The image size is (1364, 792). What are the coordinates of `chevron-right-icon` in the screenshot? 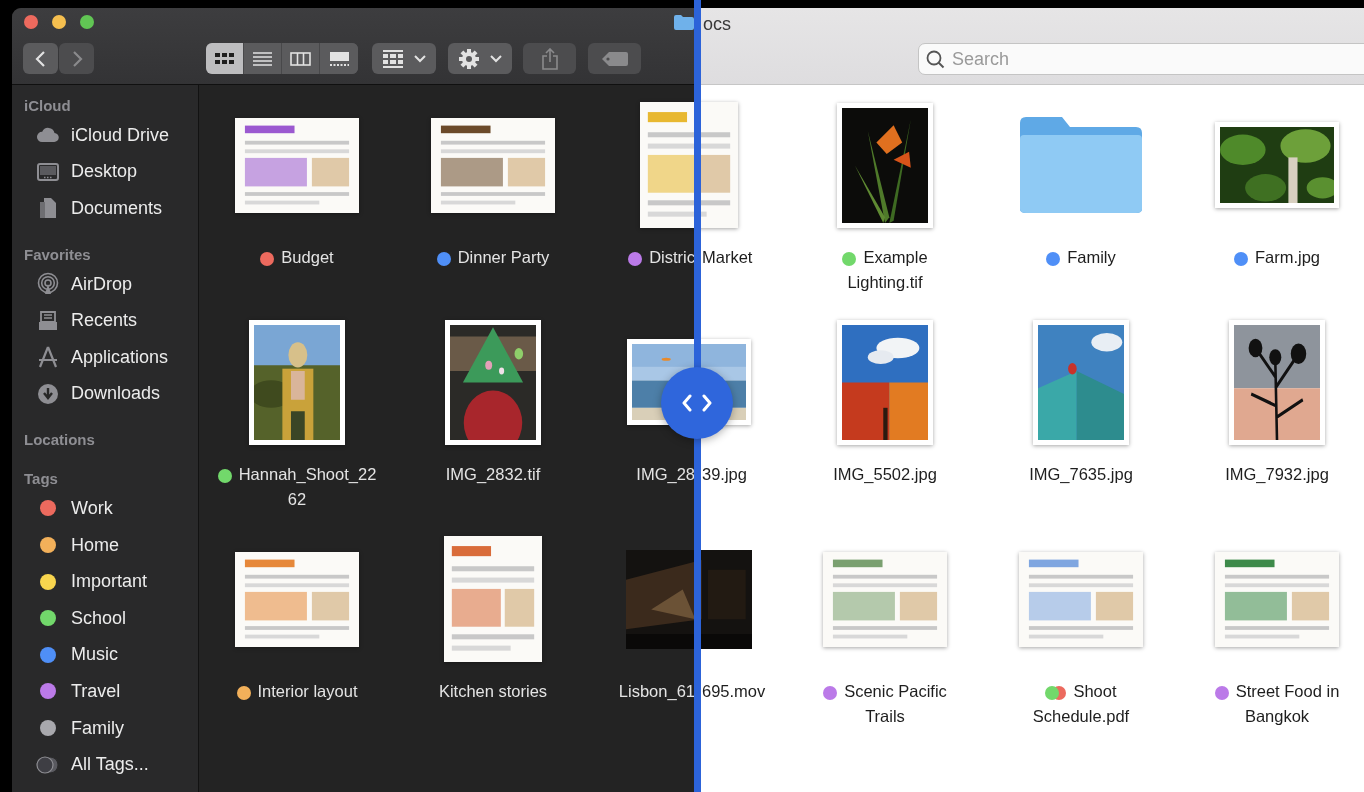 It's located at (76, 58).